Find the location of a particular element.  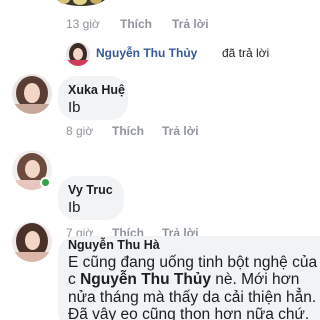

comment-time: 13 giờ is located at coordinates (83, 24).